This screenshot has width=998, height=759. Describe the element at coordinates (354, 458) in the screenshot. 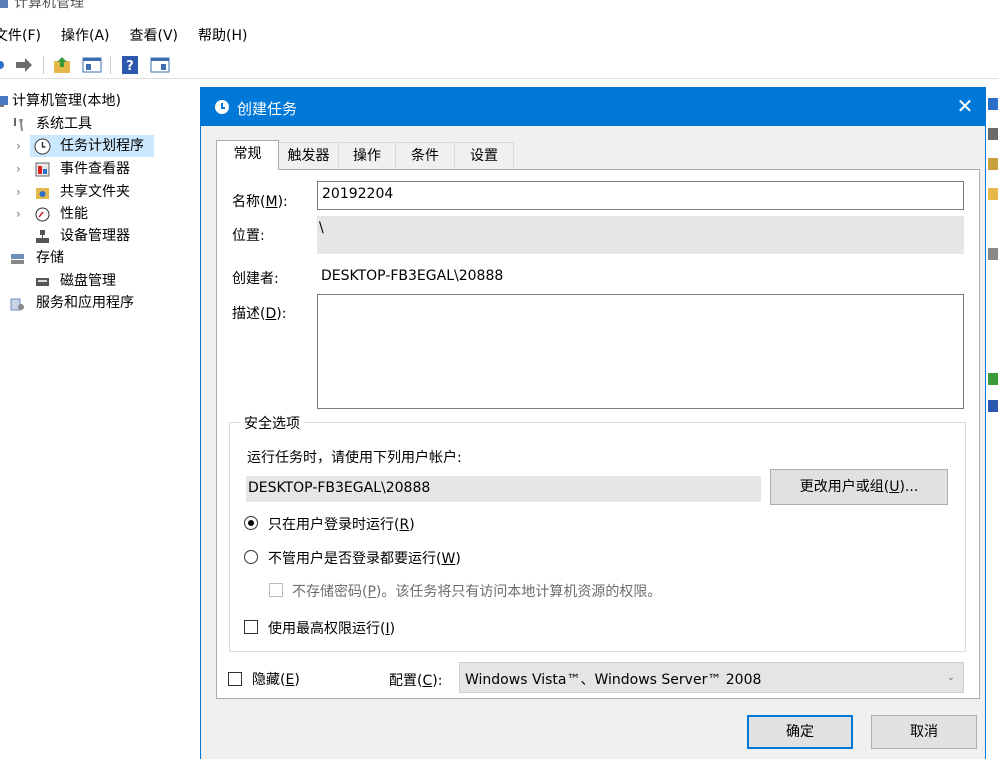

I see `run-as-prompt: 运行任务时，请使用下列用户帐户:` at that location.